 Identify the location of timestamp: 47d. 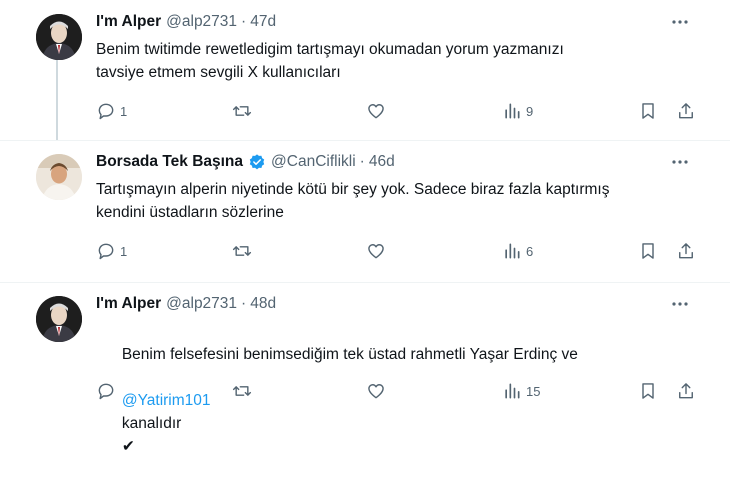
(263, 22).